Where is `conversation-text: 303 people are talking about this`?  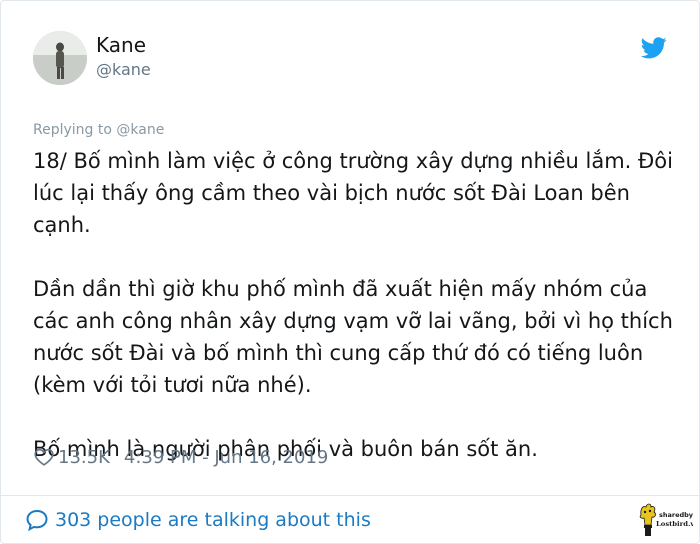 conversation-text: 303 people are talking about this is located at coordinates (213, 520).